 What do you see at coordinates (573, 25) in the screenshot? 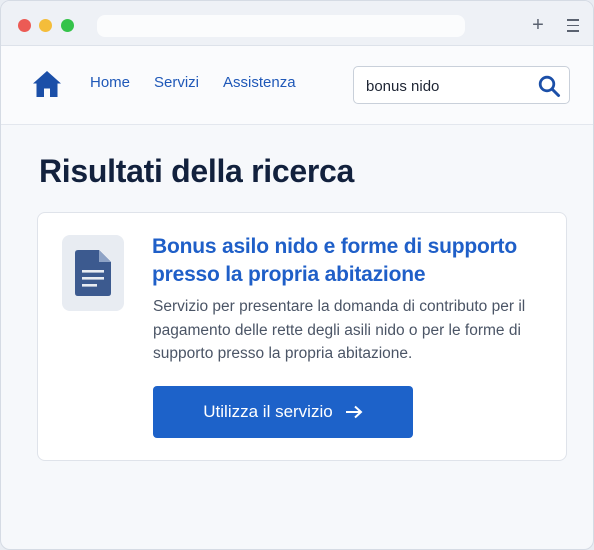
I see `hamburger-icon` at bounding box center [573, 25].